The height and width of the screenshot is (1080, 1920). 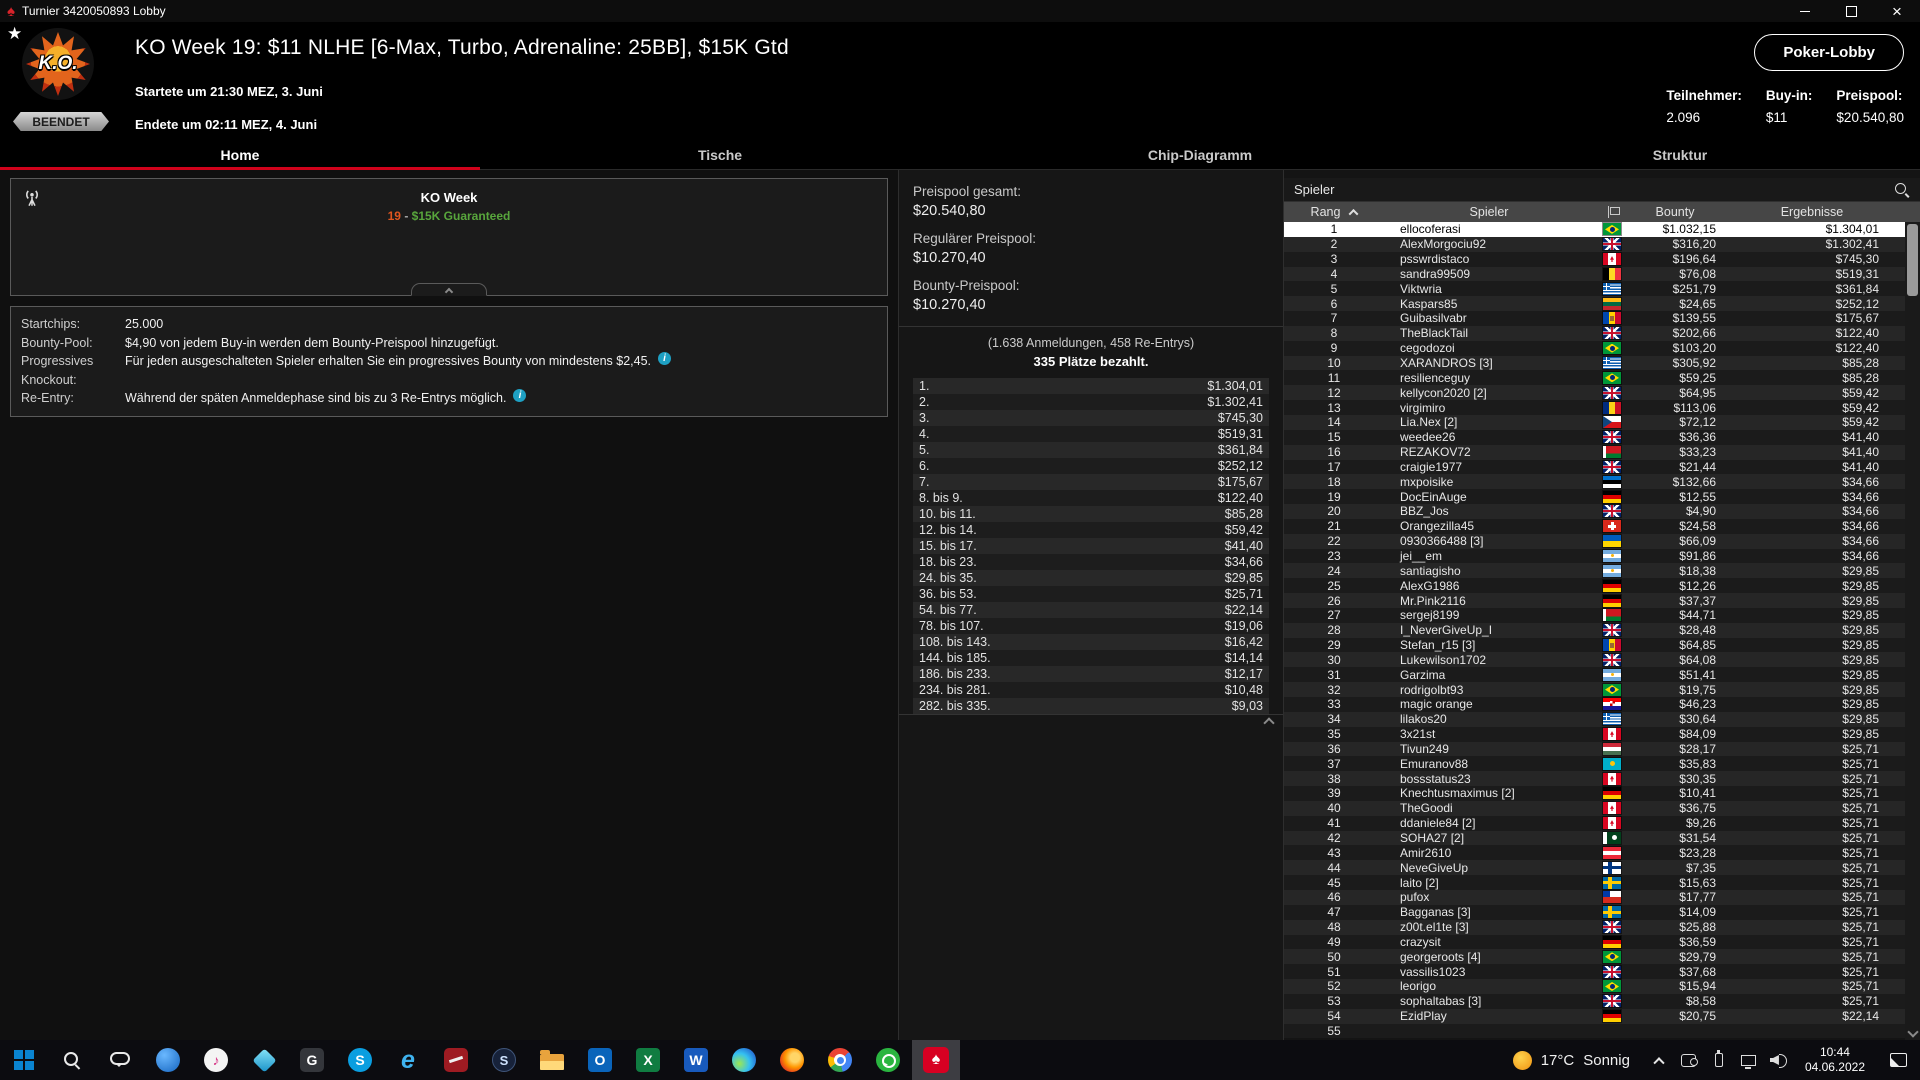 I want to click on player-row: 37 Emuranov88 $35,83 $25,71, so click(x=1594, y=764).